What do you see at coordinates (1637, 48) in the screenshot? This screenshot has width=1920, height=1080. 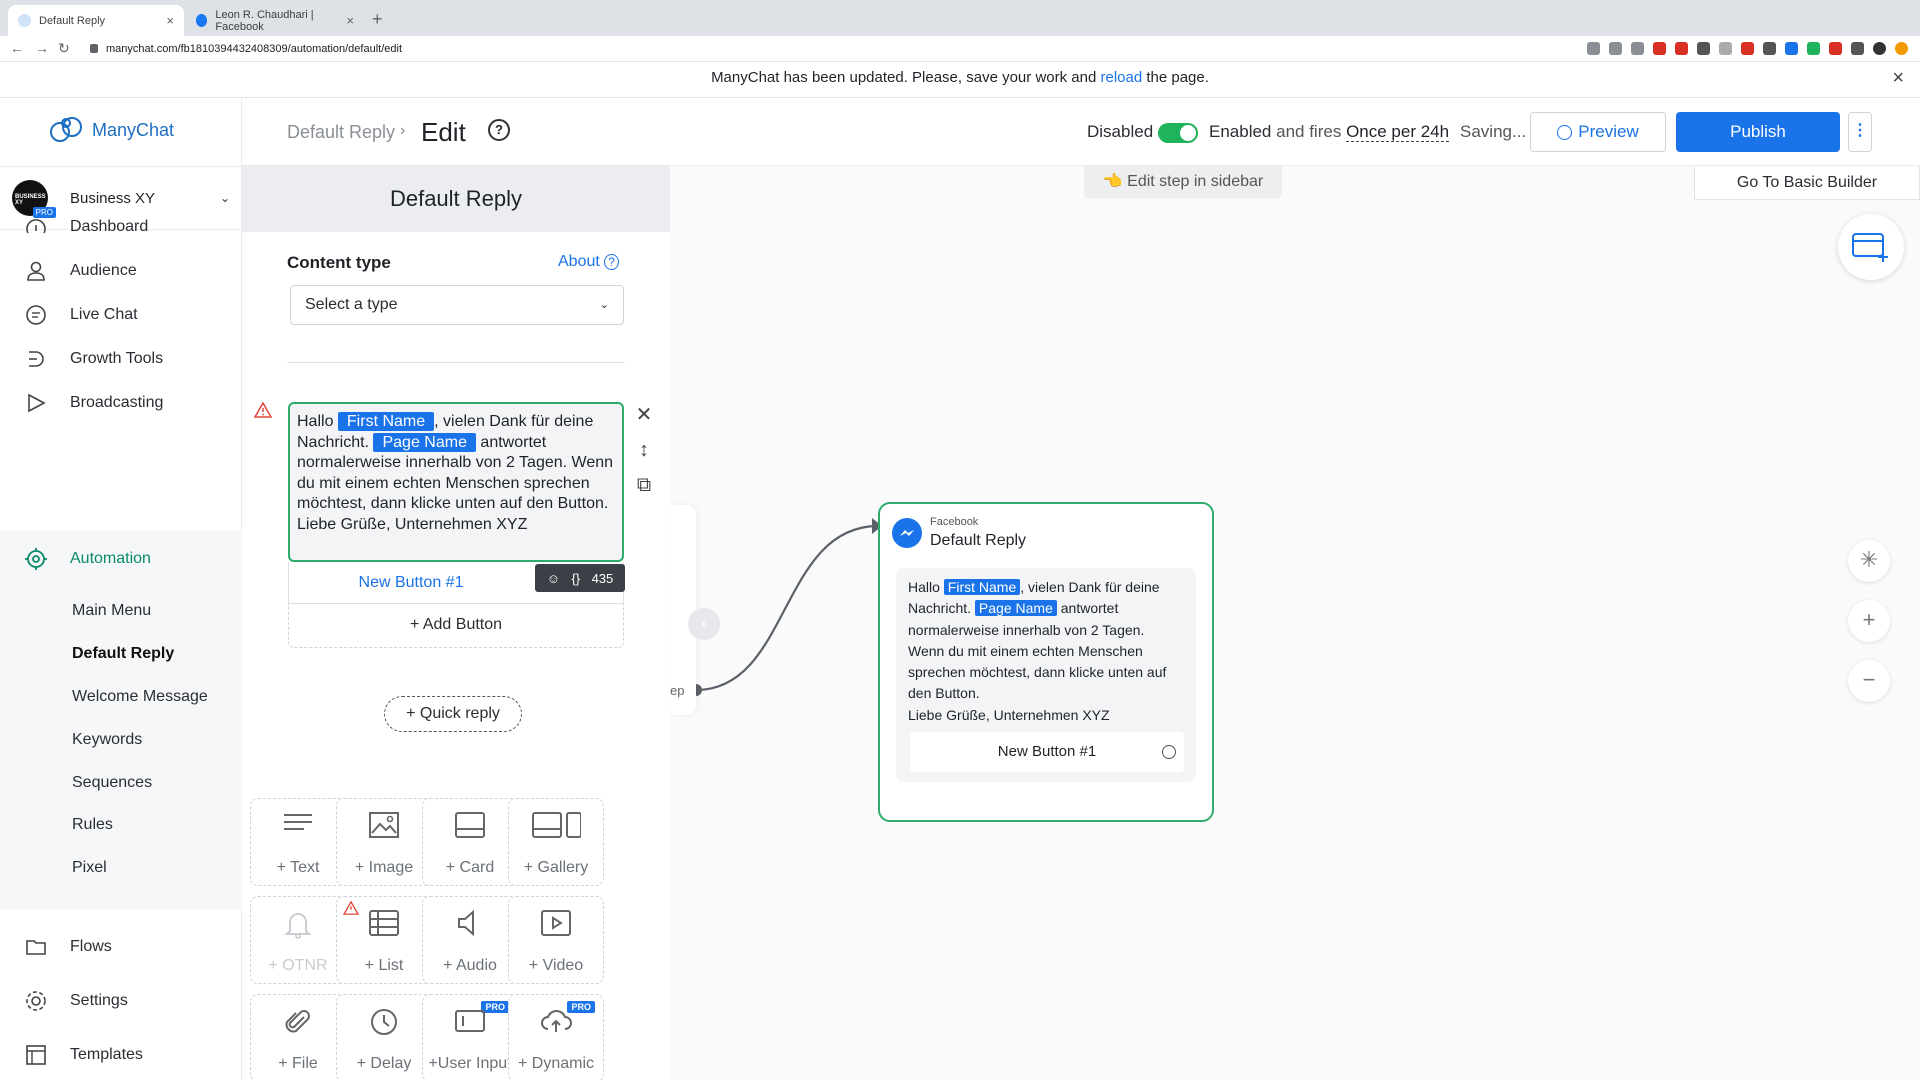 I see `star-icon` at bounding box center [1637, 48].